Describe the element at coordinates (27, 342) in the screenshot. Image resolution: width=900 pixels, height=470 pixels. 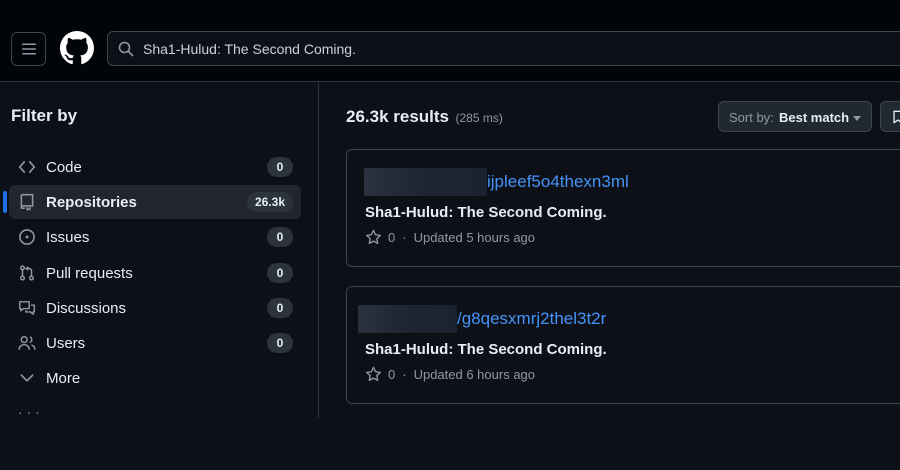
I see `people-icon` at that location.